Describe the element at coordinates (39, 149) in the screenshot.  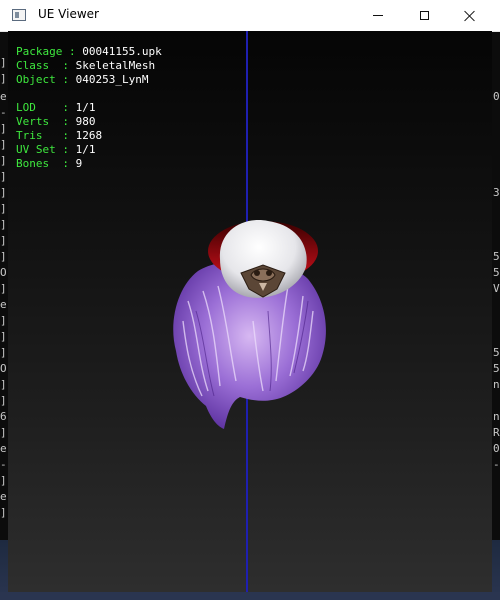
I see `info-label: UV Set` at that location.